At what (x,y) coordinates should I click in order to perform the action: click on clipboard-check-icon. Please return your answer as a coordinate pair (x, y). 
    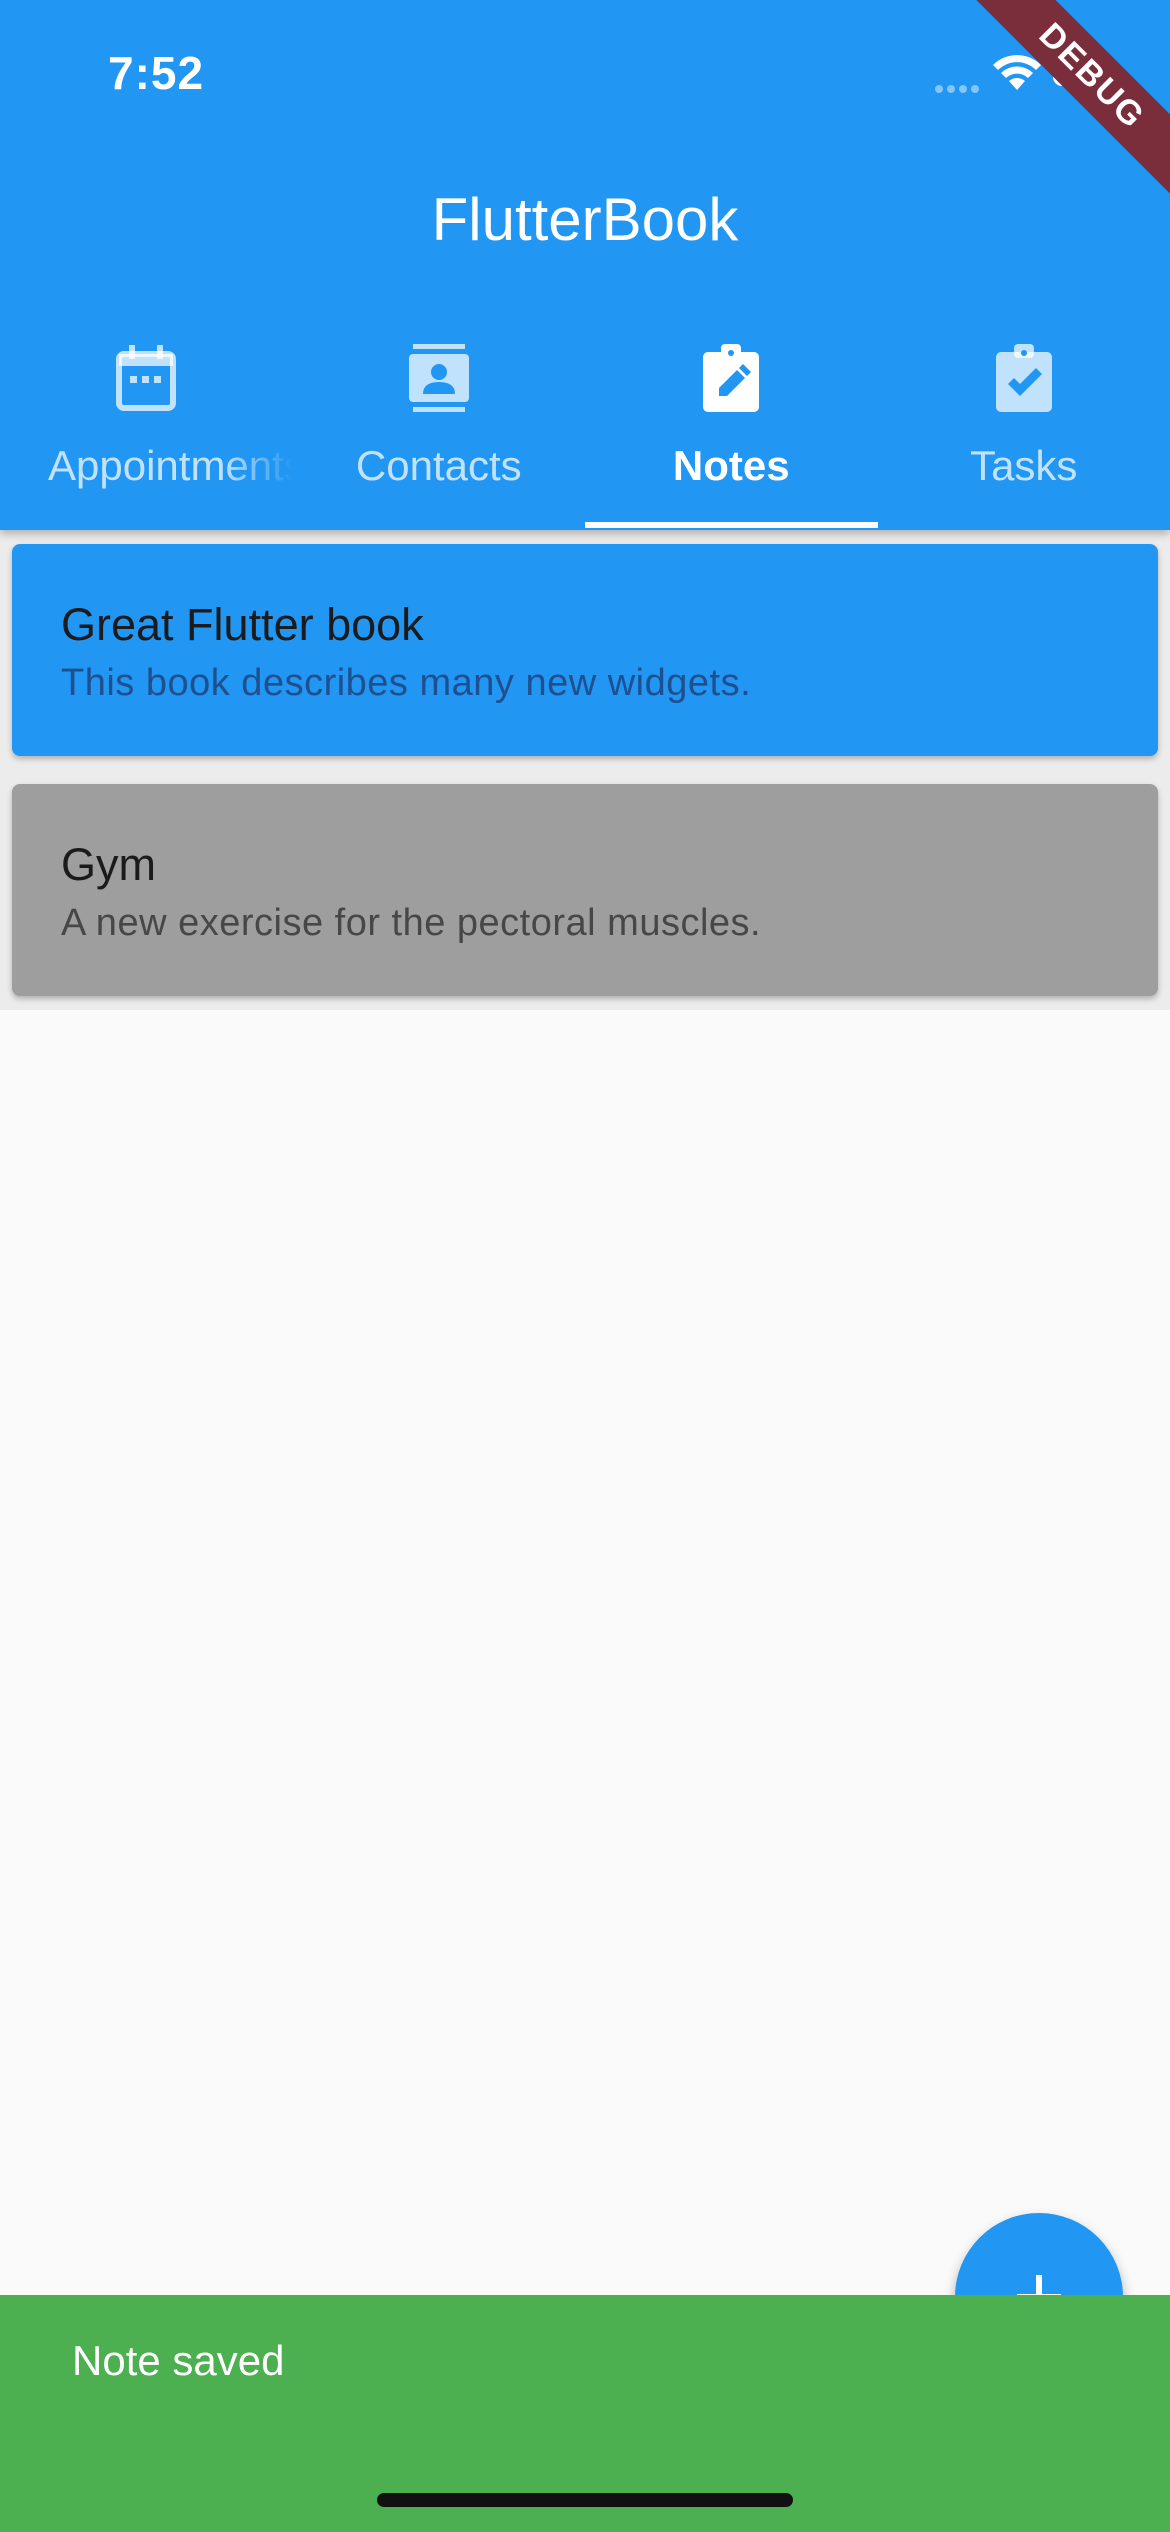
    Looking at the image, I should click on (1023, 378).